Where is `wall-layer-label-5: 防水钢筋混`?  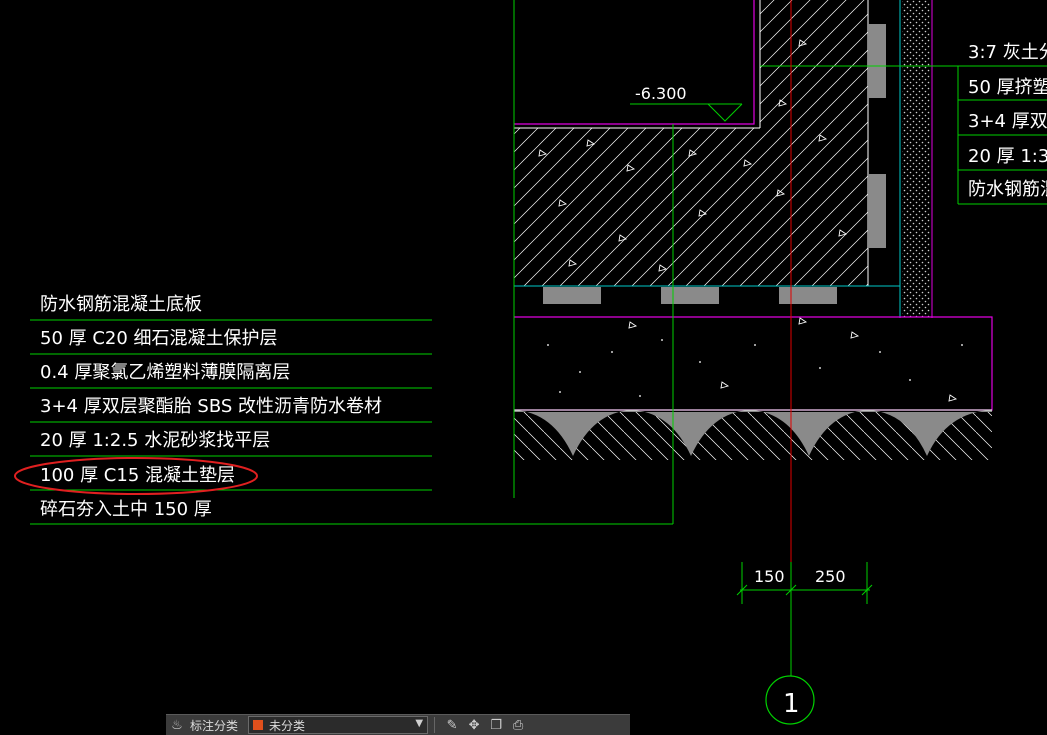
wall-layer-label-5: 防水钢筋混 is located at coordinates (1007, 189).